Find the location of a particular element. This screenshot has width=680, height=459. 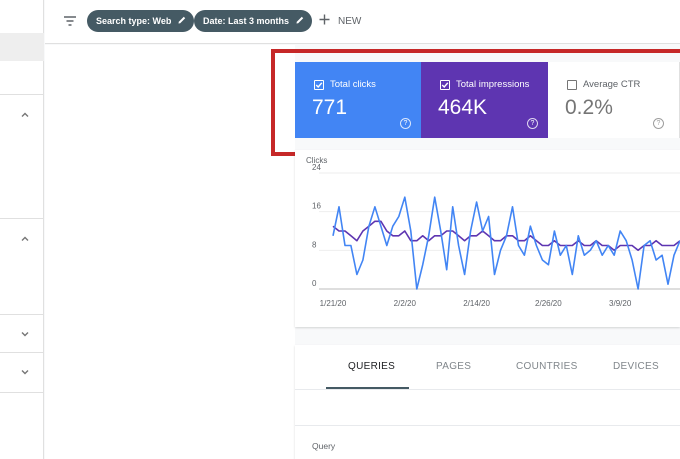

x-tick-label: 1/21/20 is located at coordinates (333, 303).